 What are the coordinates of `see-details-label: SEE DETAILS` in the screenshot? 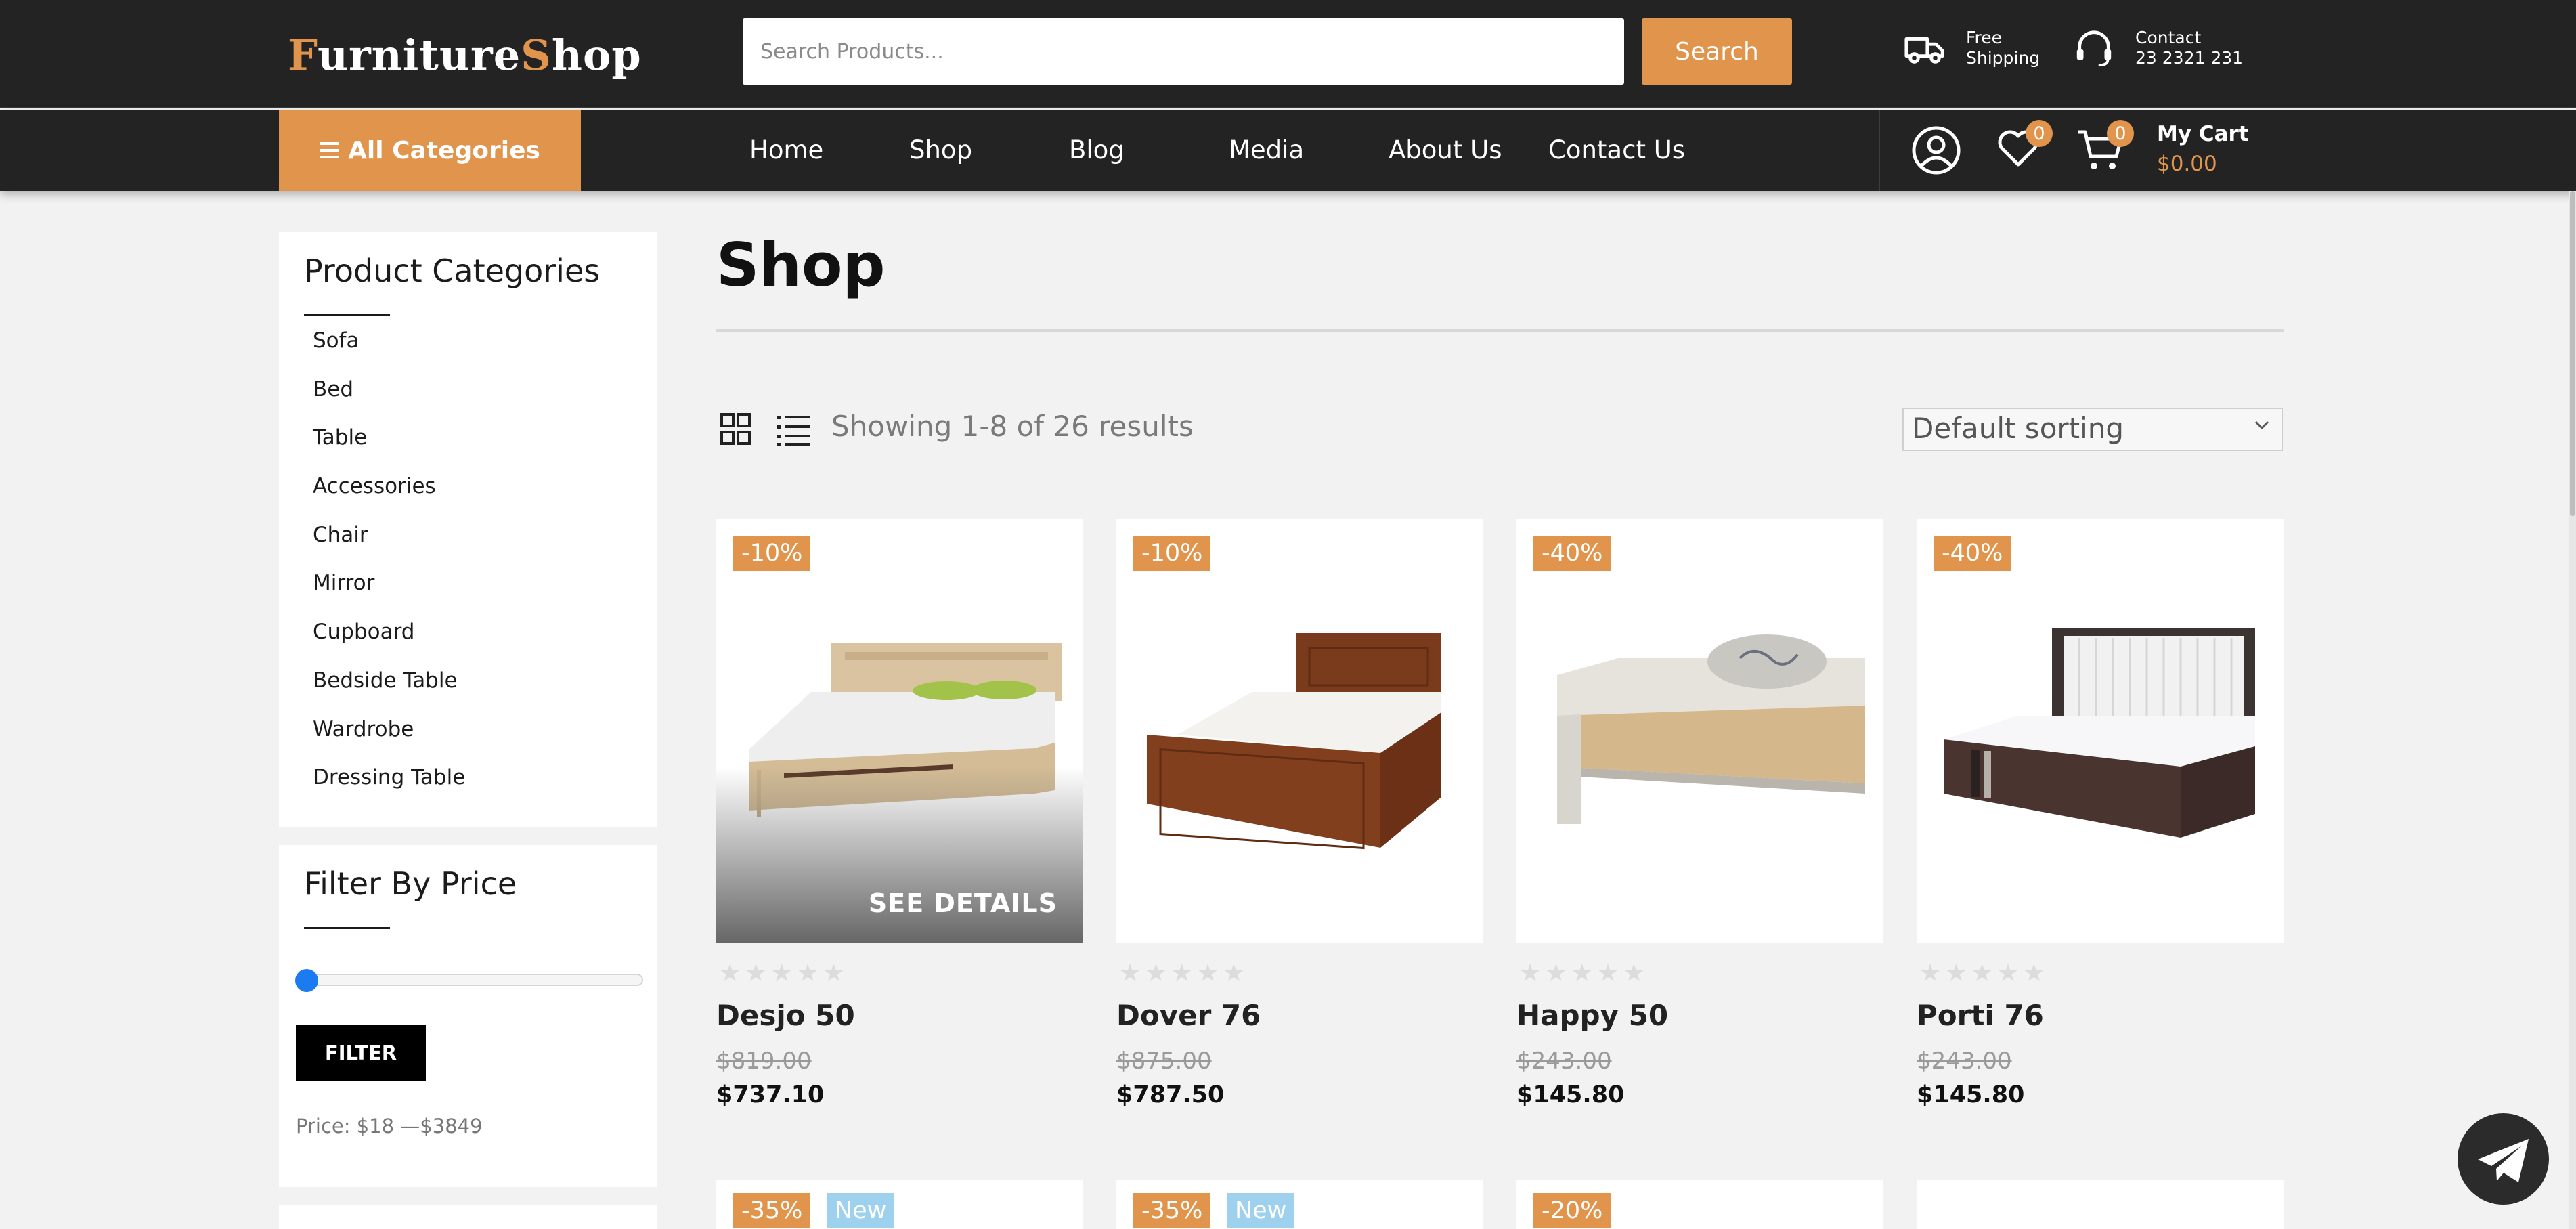 It's located at (963, 903).